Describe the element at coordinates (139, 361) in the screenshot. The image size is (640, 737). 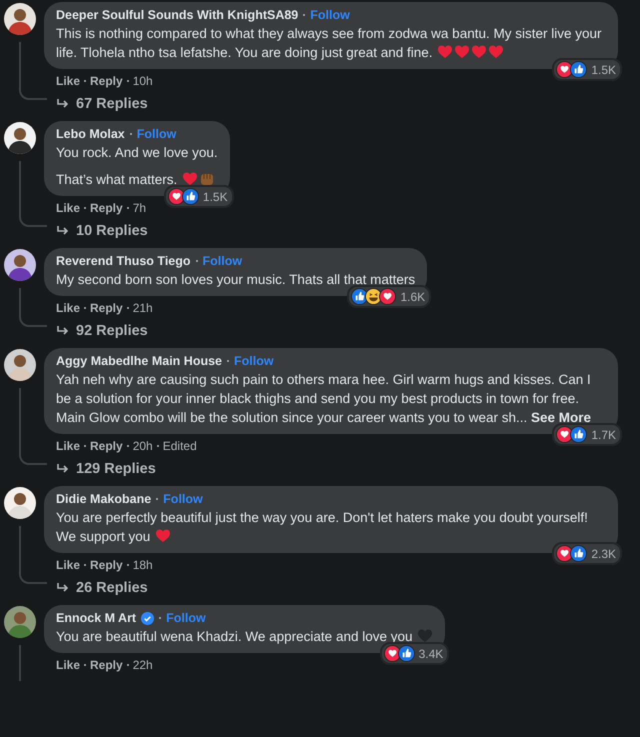
I see `author-name: Aggy Mabedlhe Main House` at that location.